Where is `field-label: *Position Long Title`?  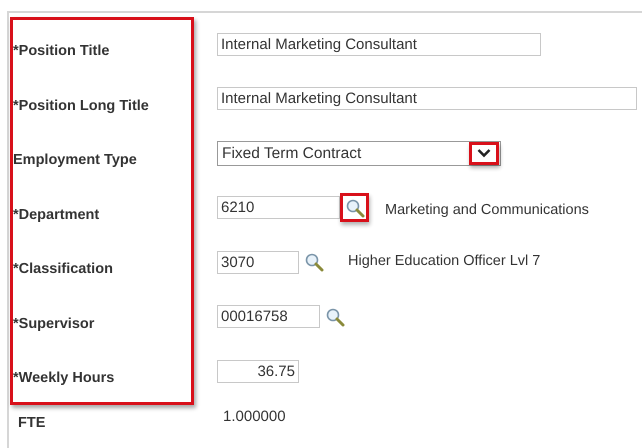
field-label: *Position Long Title is located at coordinates (81, 106).